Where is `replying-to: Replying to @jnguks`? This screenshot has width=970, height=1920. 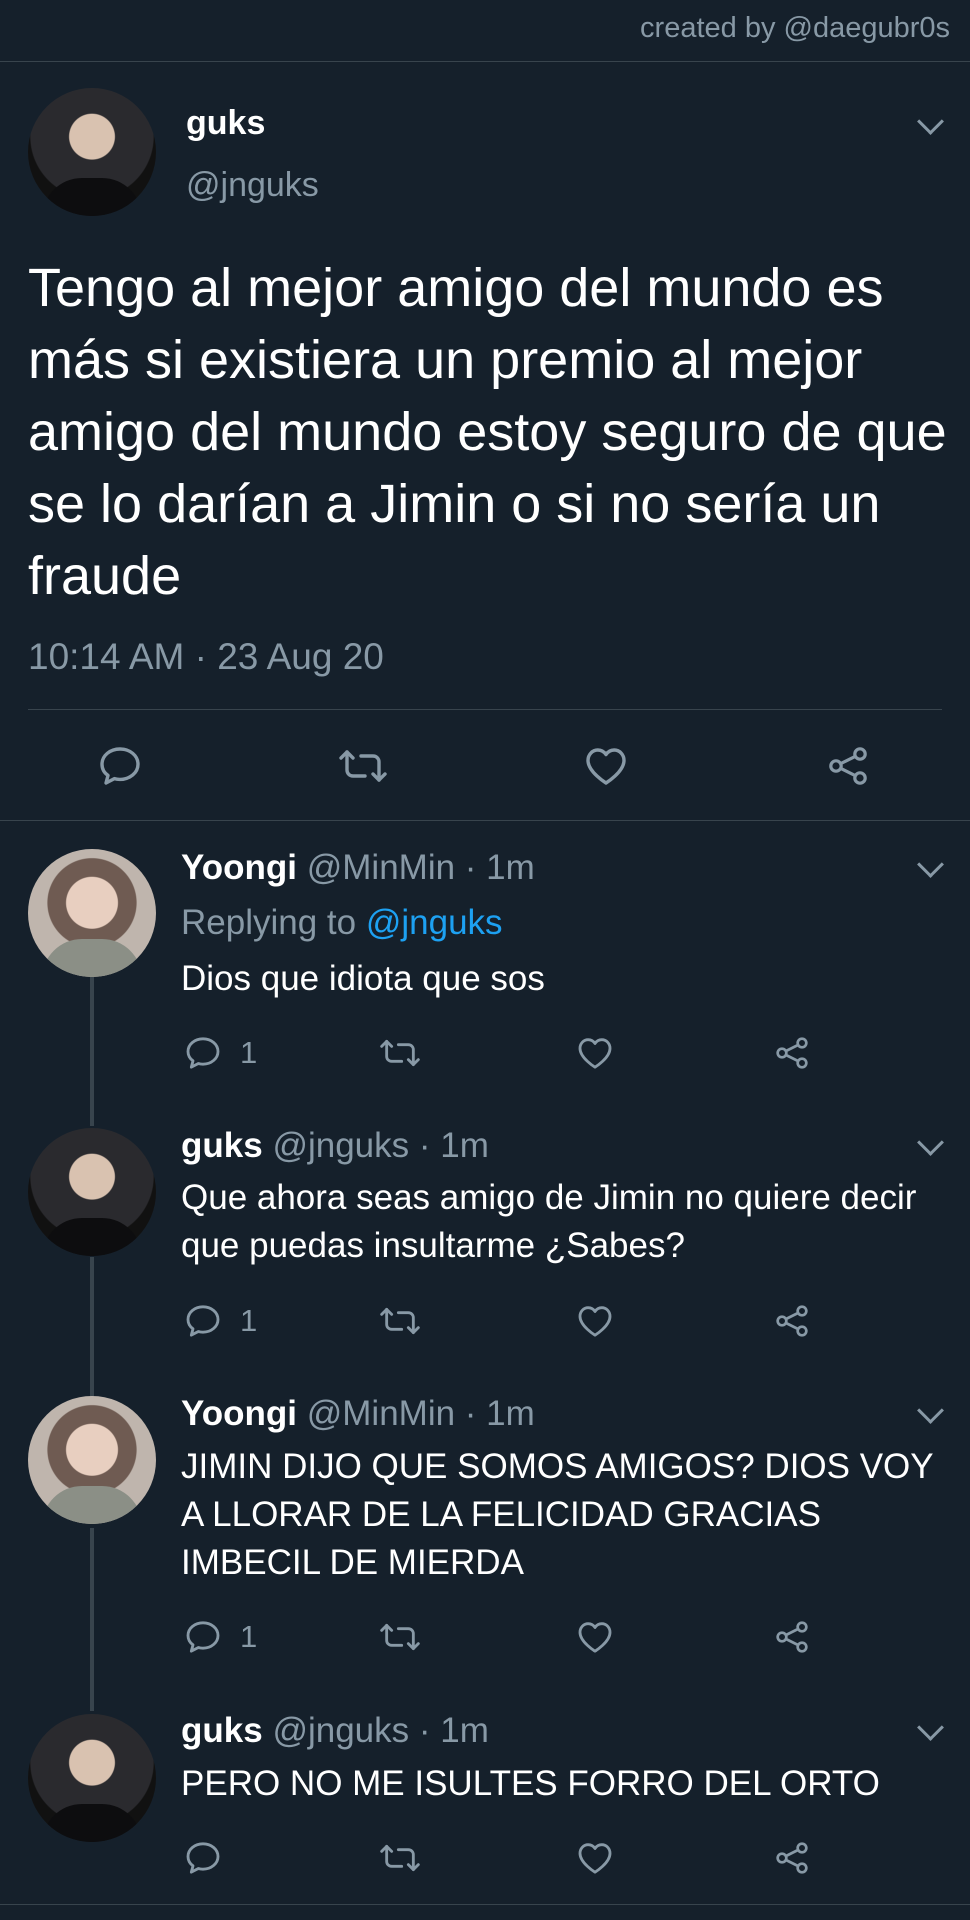 replying-to: Replying to @jnguks is located at coordinates (342, 923).